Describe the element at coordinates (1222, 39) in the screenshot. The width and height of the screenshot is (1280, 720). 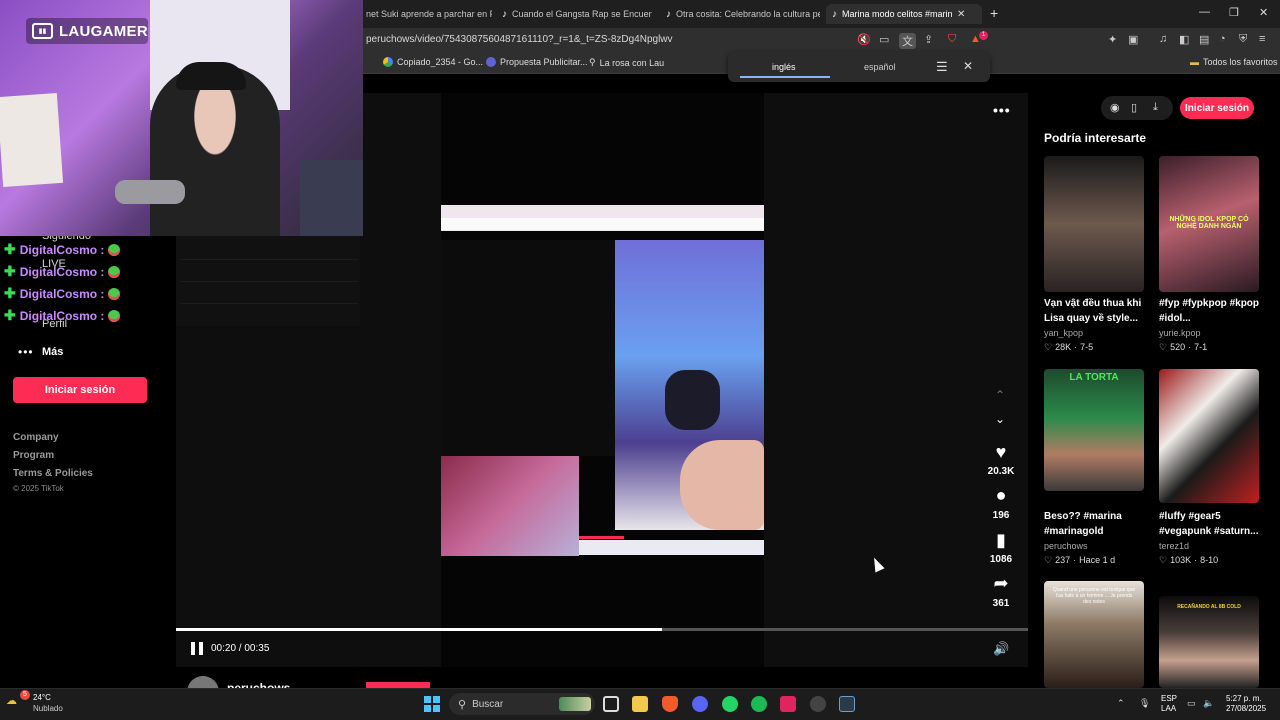
I see `vpn-icon: ◔` at that location.